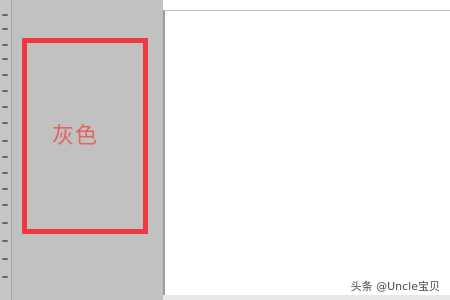  I want to click on tools-panel-edge, so click(6, 150).